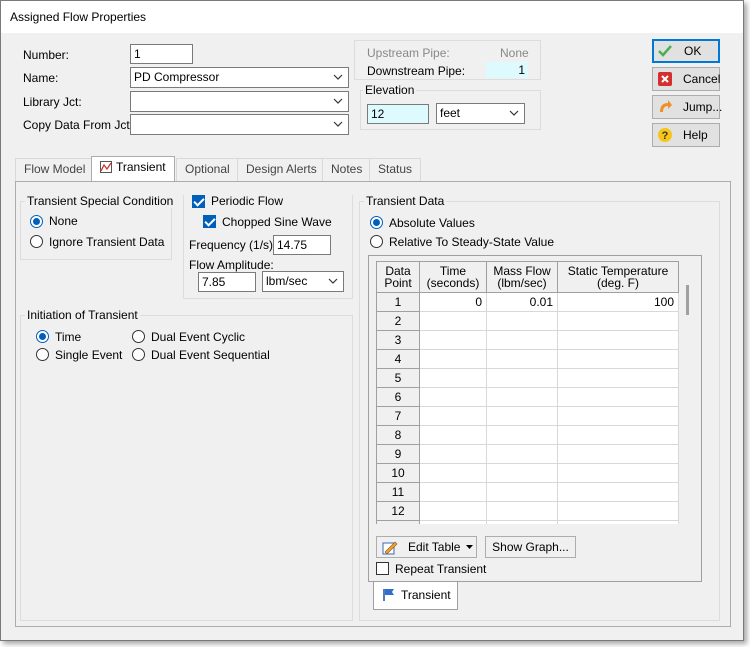  What do you see at coordinates (239, 77) in the screenshot?
I see `name-combobox: PD Compressor` at bounding box center [239, 77].